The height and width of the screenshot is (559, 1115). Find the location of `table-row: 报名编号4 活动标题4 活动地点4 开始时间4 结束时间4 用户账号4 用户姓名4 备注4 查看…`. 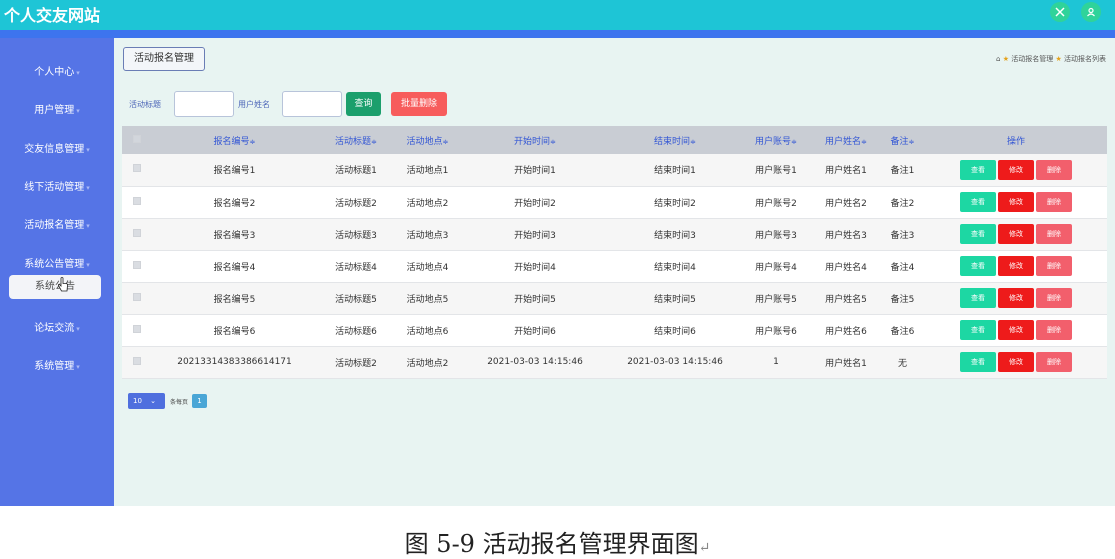

table-row: 报名编号4 活动标题4 活动地点4 开始时间4 结束时间4 用户账号4 用户姓名4 备注4 查看… is located at coordinates (614, 266).